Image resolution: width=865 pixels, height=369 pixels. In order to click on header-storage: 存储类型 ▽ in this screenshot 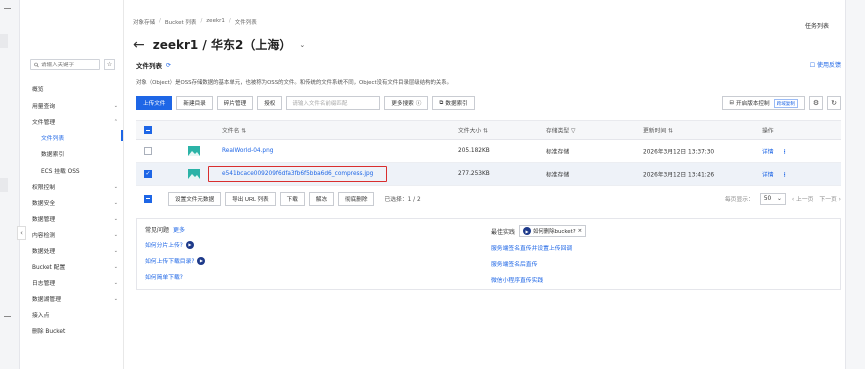, I will do `click(561, 130)`.